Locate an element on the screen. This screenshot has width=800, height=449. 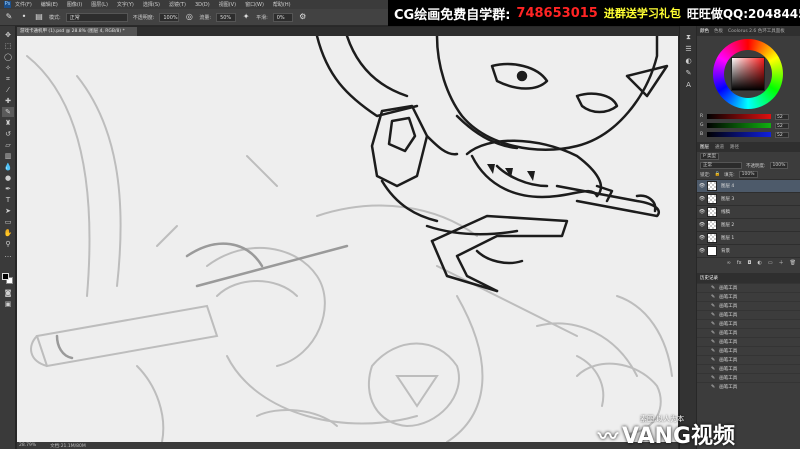
eyedropper-tool-icon: ⁄ is located at coordinates (8, 90).